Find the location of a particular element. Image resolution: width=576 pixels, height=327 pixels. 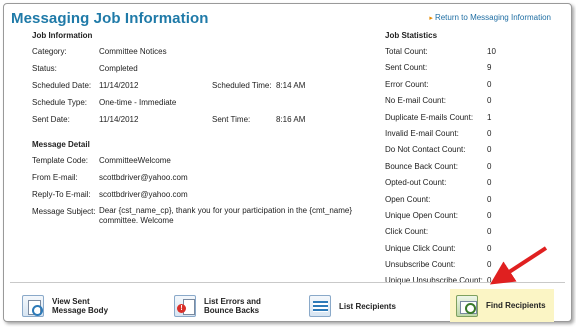

stat-label: Unique Click Count: is located at coordinates (420, 248).